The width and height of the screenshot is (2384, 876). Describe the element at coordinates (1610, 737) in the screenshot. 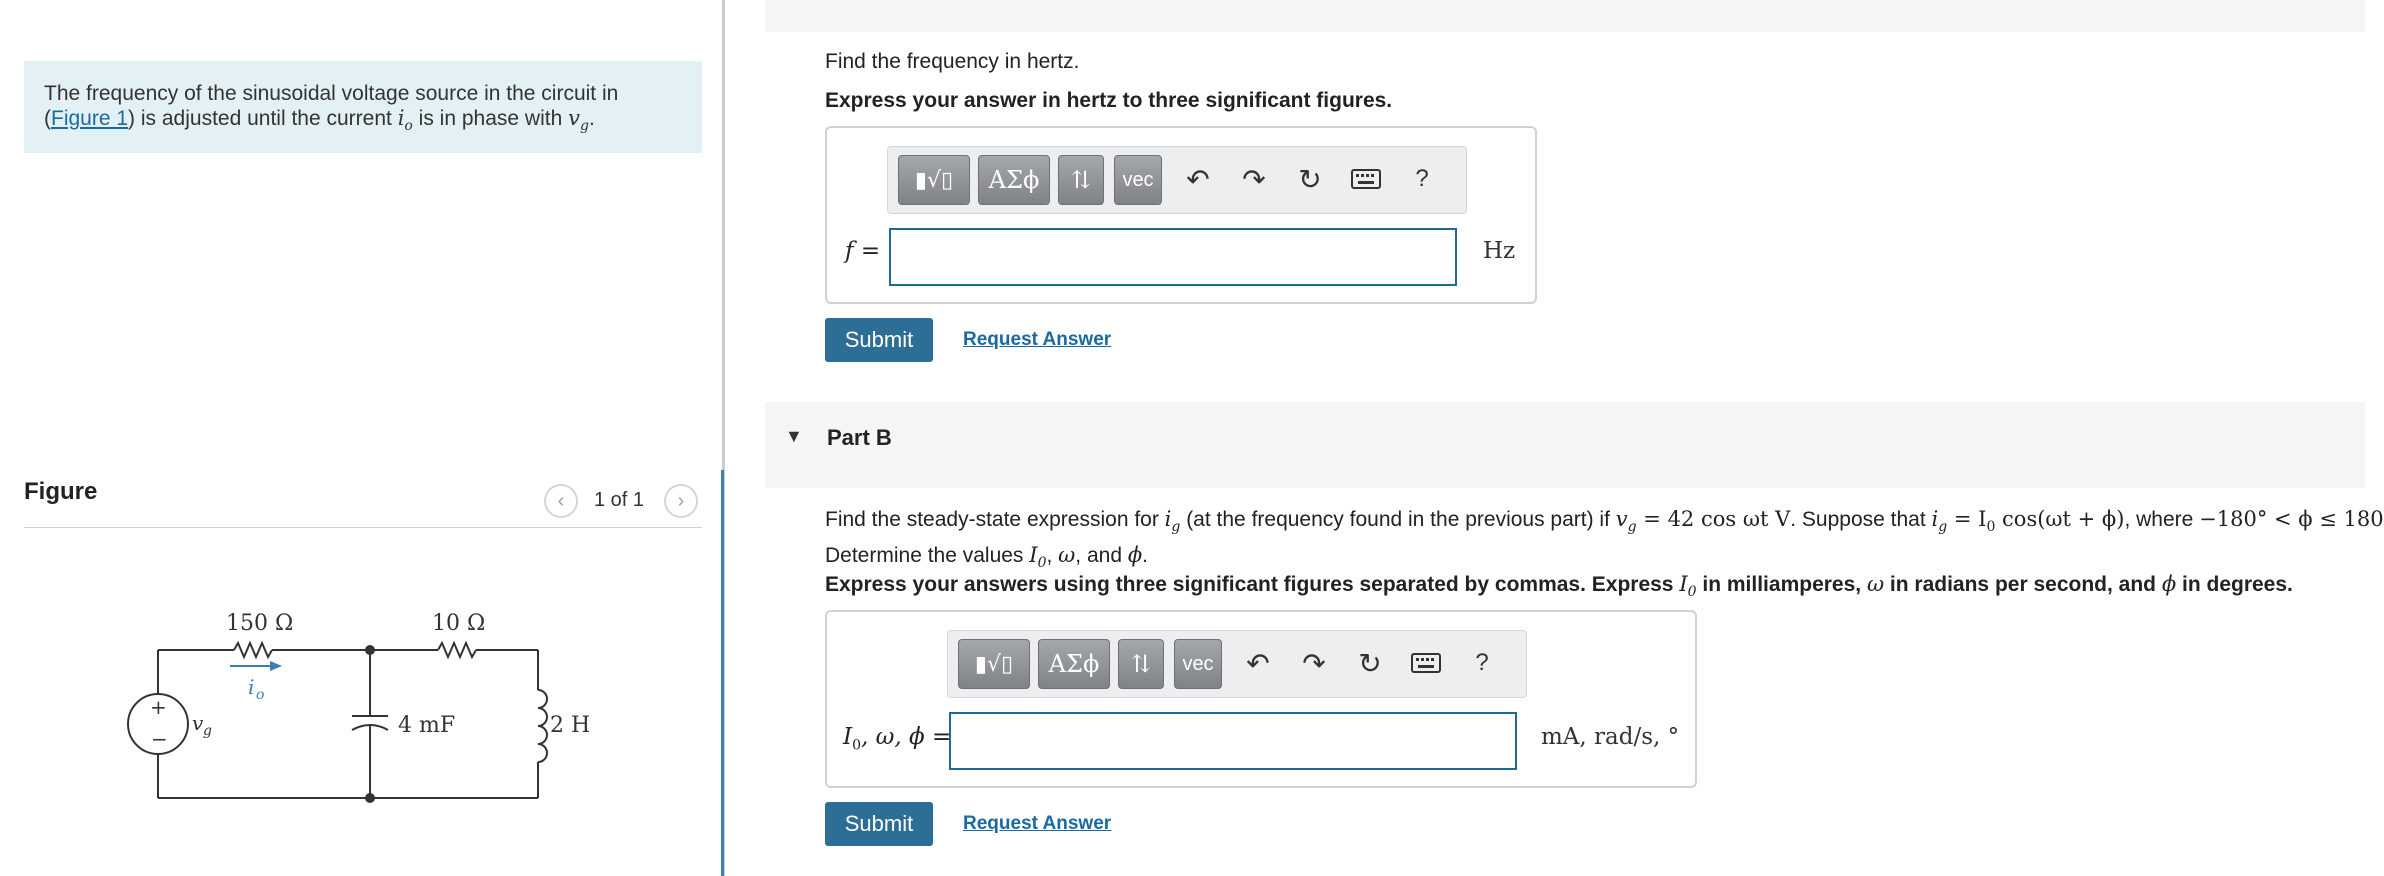

I see `part-b-unit: mA, rad/s, °` at that location.